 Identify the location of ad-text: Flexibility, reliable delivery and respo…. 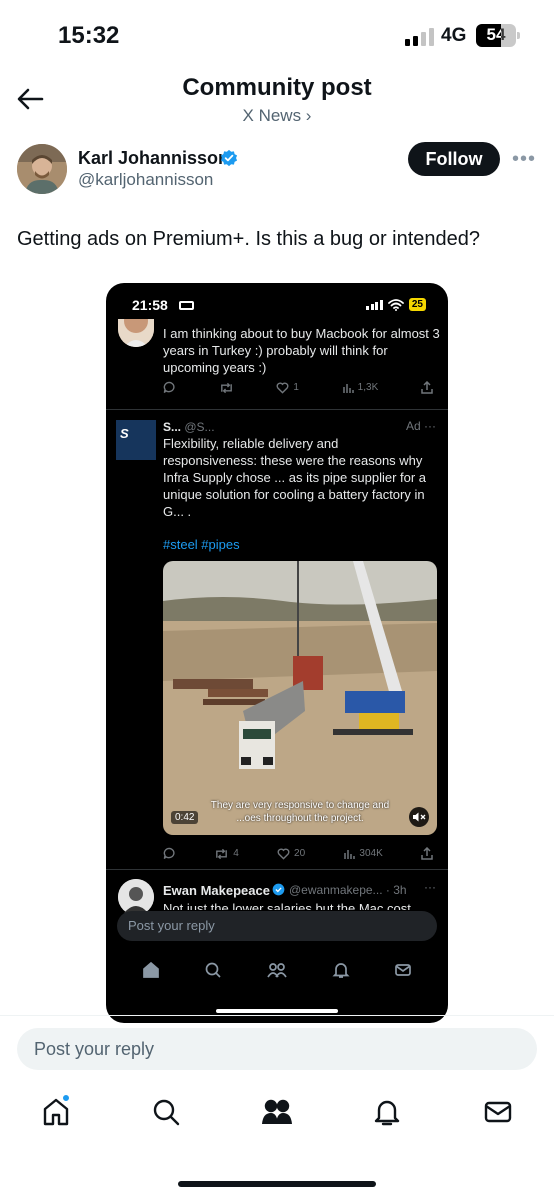
(295, 477).